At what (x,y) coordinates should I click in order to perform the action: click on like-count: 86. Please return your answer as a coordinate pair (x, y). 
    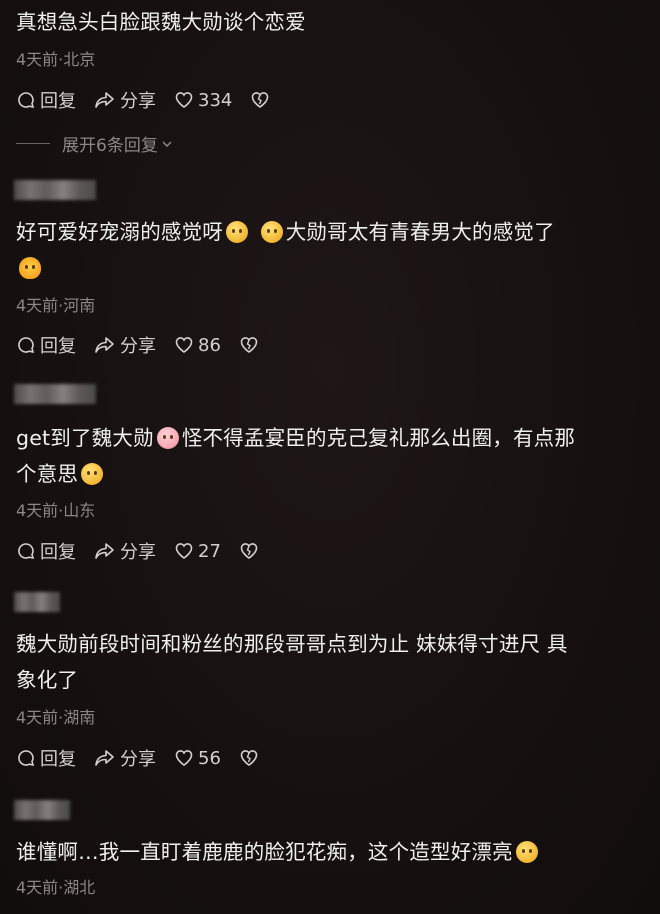
    Looking at the image, I should click on (209, 345).